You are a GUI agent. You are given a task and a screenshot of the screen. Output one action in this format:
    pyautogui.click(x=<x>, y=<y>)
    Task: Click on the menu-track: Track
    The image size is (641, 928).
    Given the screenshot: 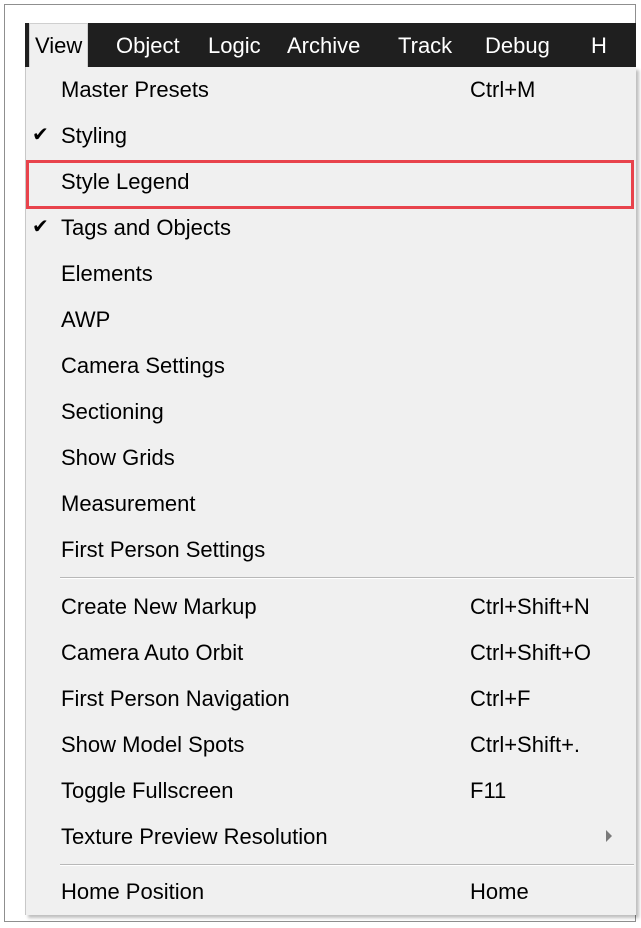 What is the action you would take?
    pyautogui.click(x=425, y=45)
    